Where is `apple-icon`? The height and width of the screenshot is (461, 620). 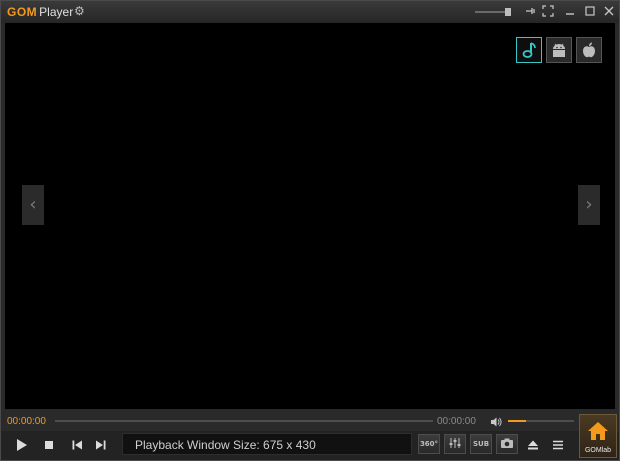 apple-icon is located at coordinates (589, 50).